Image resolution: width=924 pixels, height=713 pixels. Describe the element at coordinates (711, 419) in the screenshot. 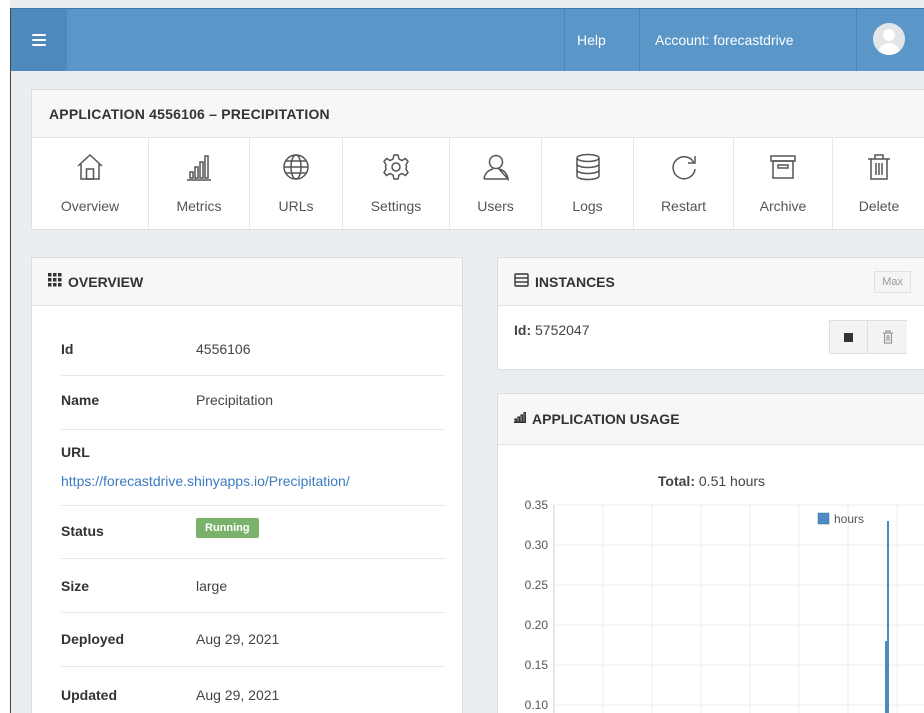

I see `usage-header: APPLICATION USAGE` at that location.